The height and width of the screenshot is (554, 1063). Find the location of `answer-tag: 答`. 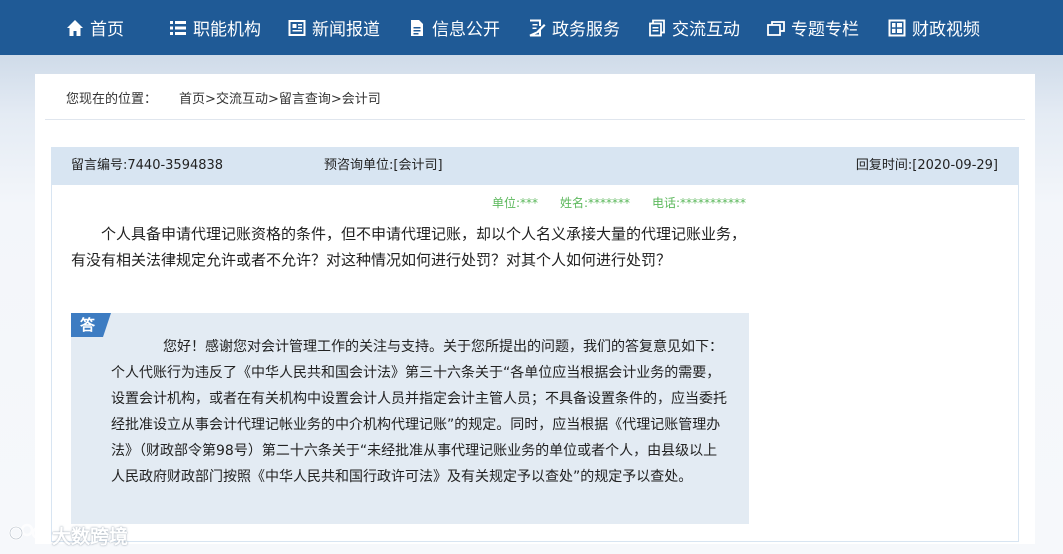

answer-tag: 答 is located at coordinates (91, 325).